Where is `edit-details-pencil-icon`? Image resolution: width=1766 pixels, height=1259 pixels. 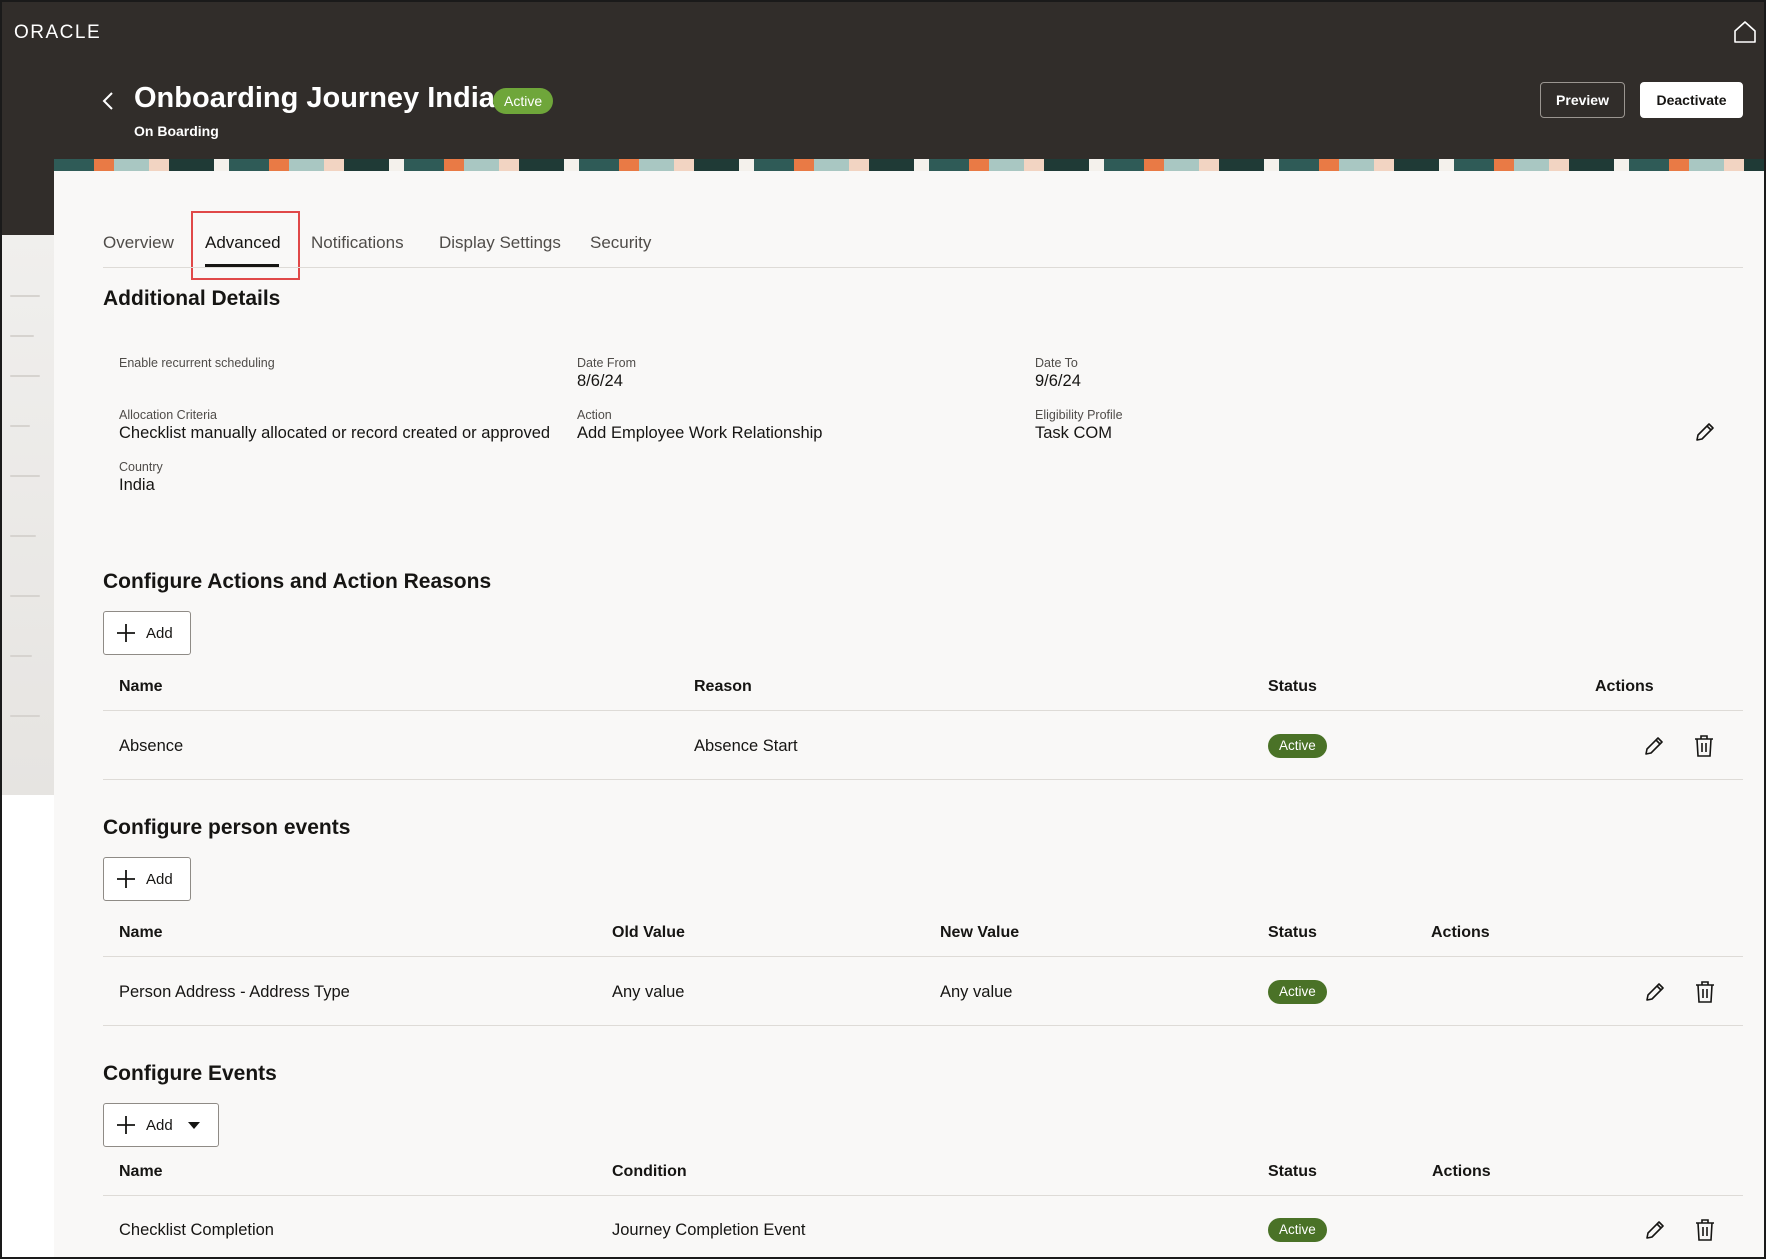
edit-details-pencil-icon is located at coordinates (1705, 432).